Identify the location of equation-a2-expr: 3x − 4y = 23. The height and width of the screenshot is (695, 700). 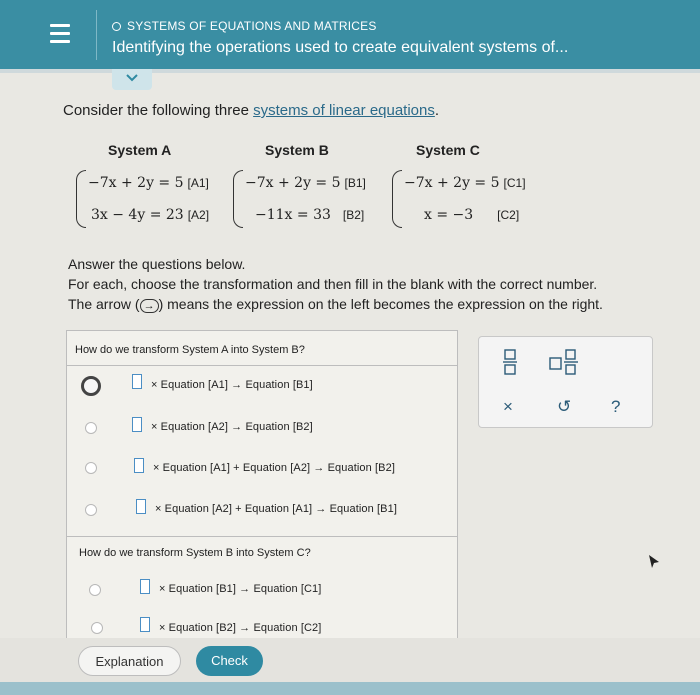
(137, 215).